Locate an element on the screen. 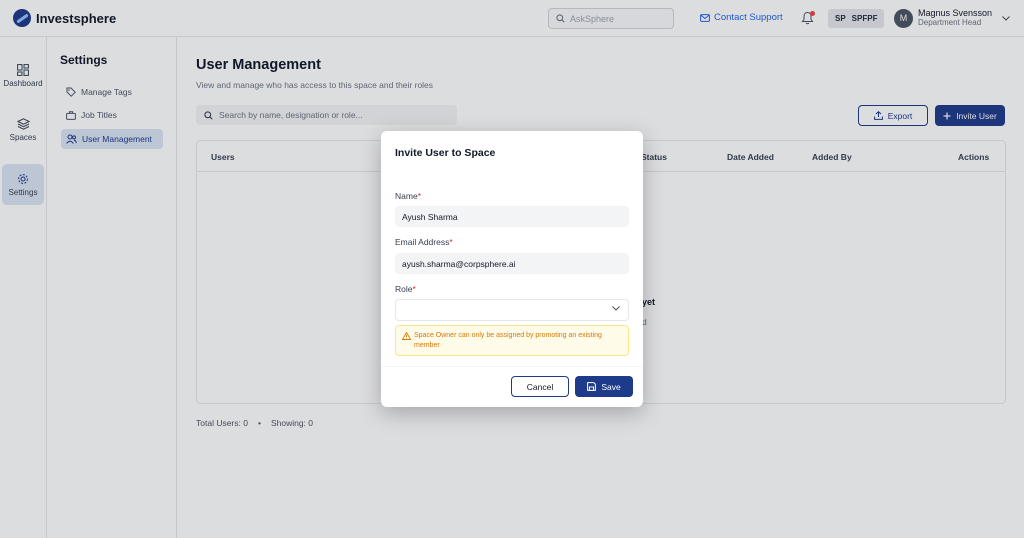  email-label: Email Address* is located at coordinates (424, 242).